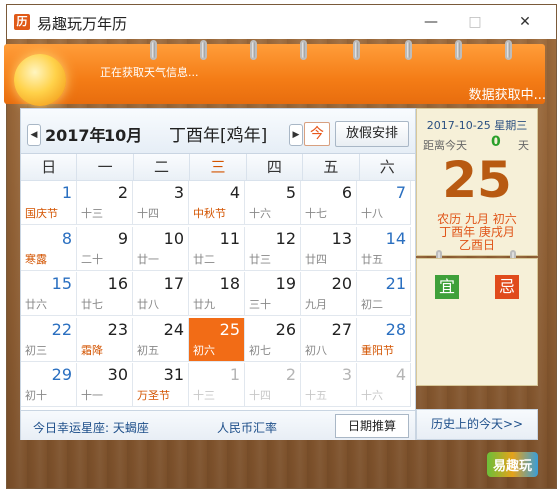  What do you see at coordinates (105, 248) in the screenshot?
I see `calendar-day-cell: 9 二十` at bounding box center [105, 248].